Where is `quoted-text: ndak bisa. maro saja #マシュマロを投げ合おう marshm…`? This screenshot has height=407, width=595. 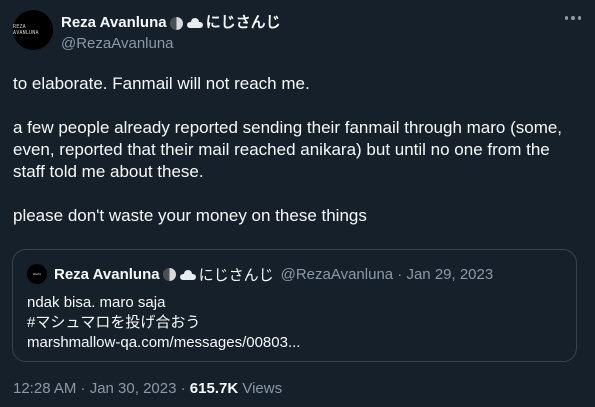
quoted-text: ndak bisa. maro saja #マシュマロを投げ合おう marshm… is located at coordinates (164, 322).